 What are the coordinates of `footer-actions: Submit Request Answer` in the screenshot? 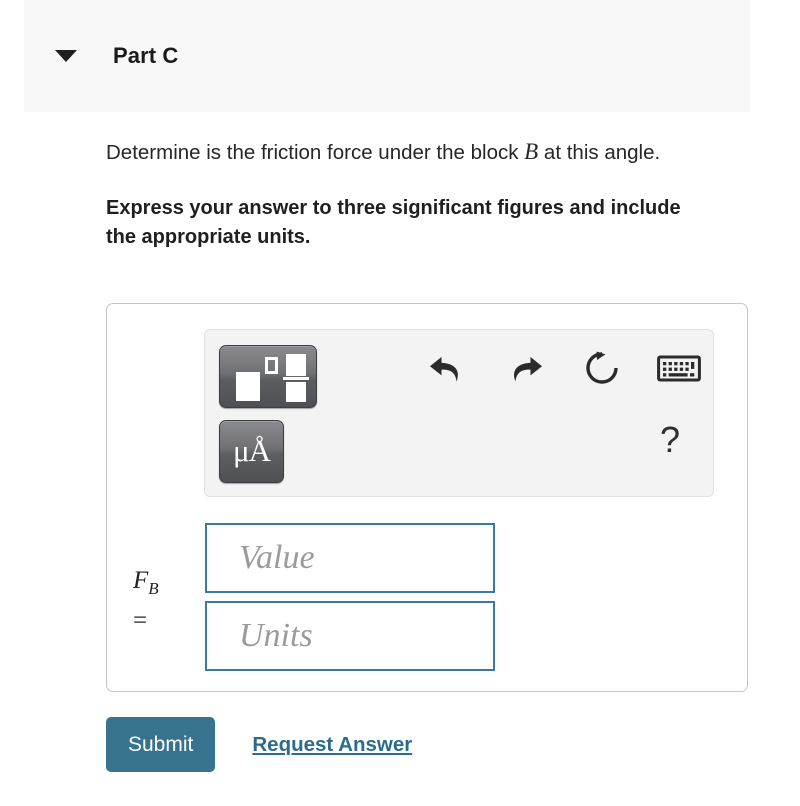 It's located at (259, 744).